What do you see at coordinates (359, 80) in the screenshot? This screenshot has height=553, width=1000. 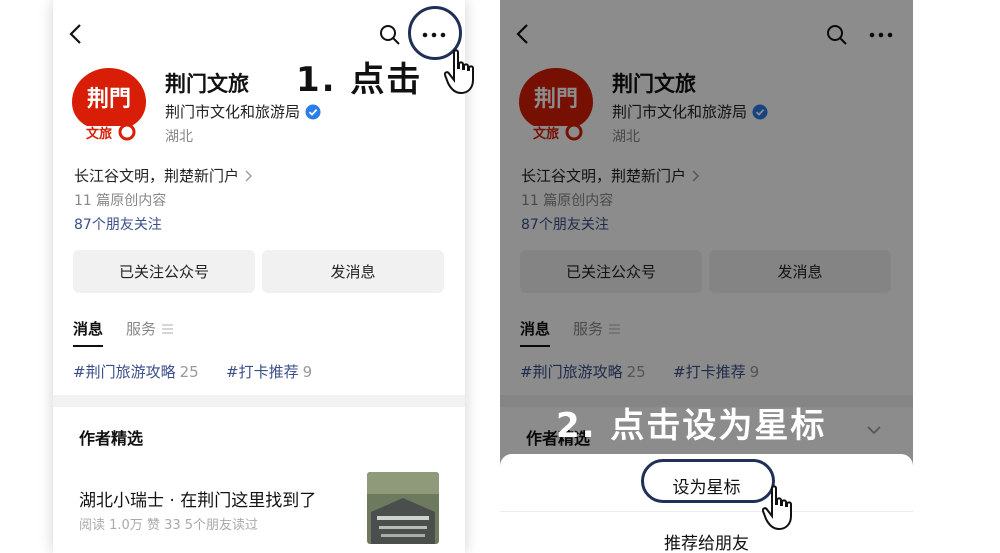 I see `step-1-label: 1. 点击` at bounding box center [359, 80].